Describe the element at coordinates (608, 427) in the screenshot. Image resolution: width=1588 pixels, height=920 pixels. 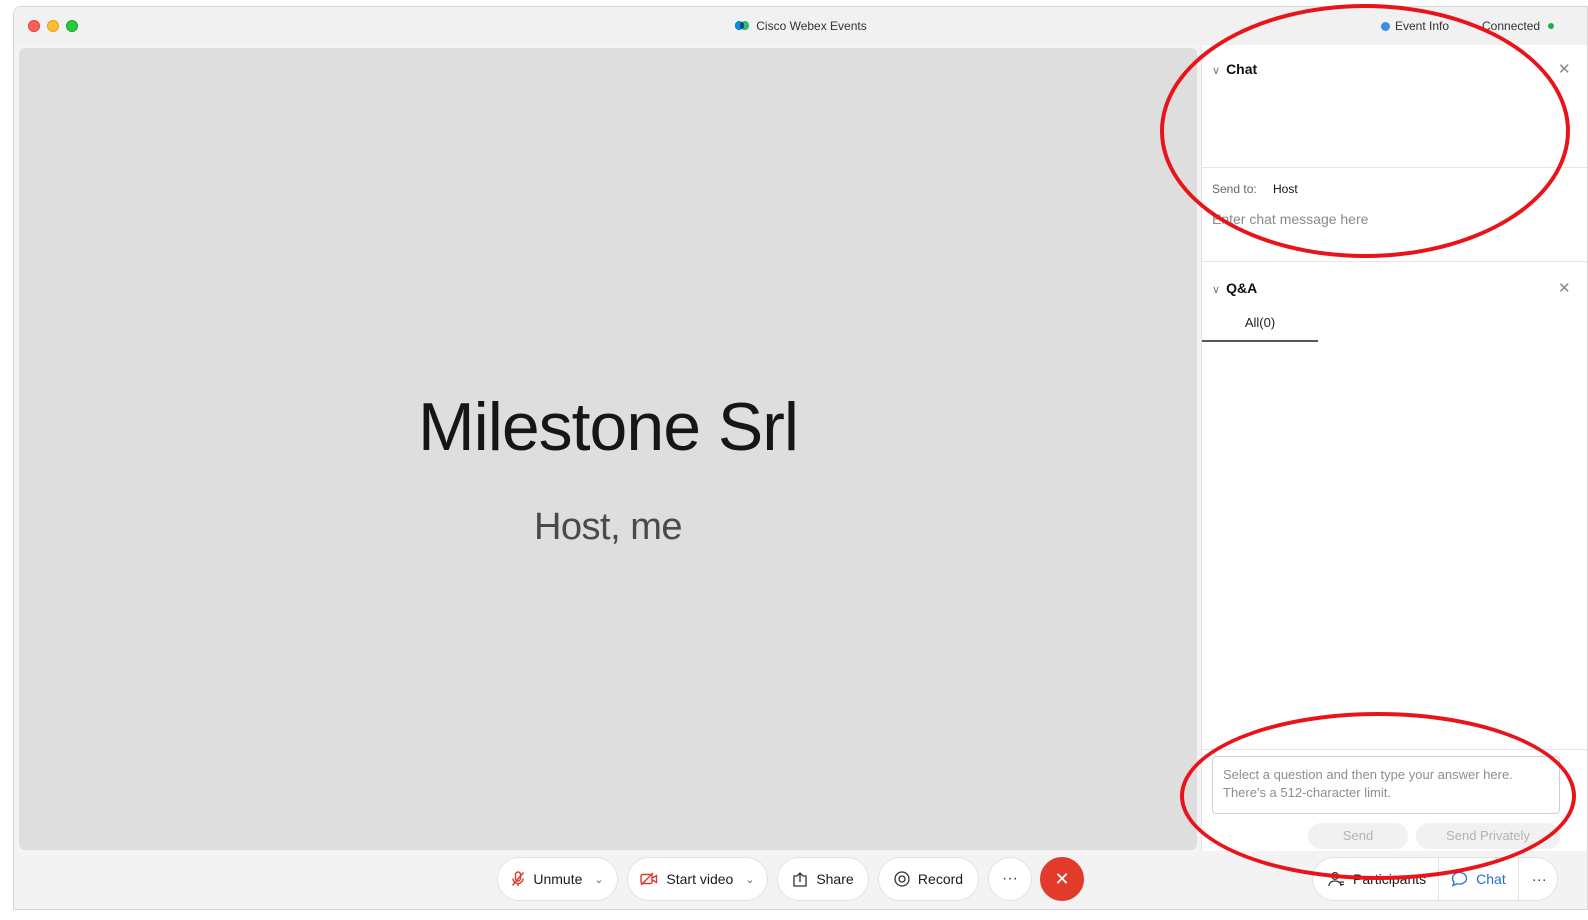
I see `presenter-name: Milestone Srl` at that location.